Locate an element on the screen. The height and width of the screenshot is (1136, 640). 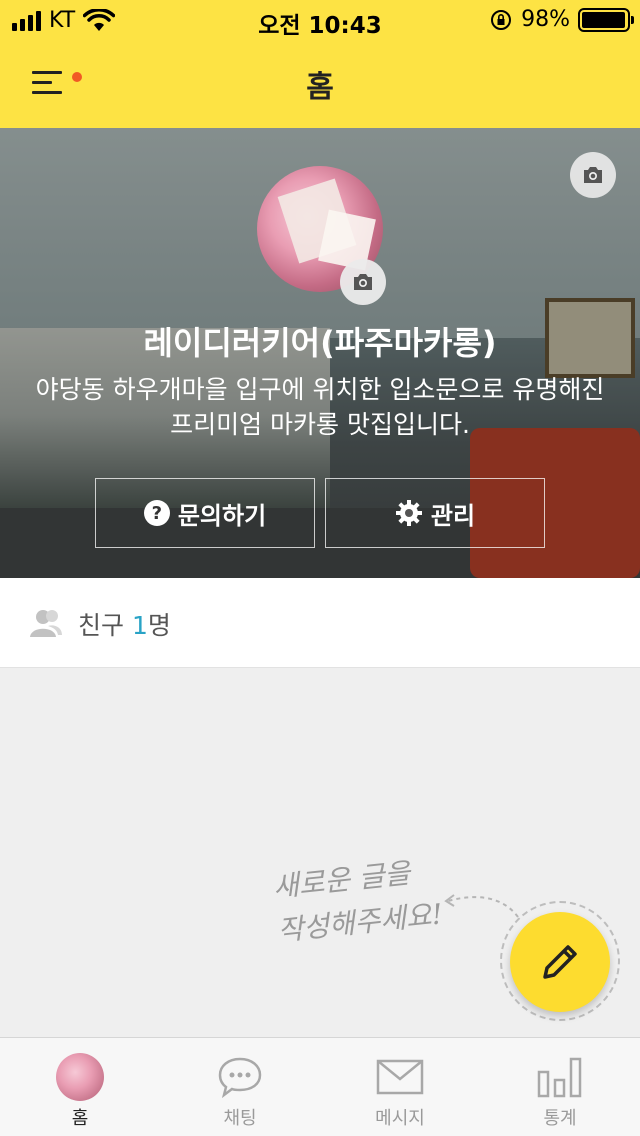
orientation-lock-icon is located at coordinates (501, 19).